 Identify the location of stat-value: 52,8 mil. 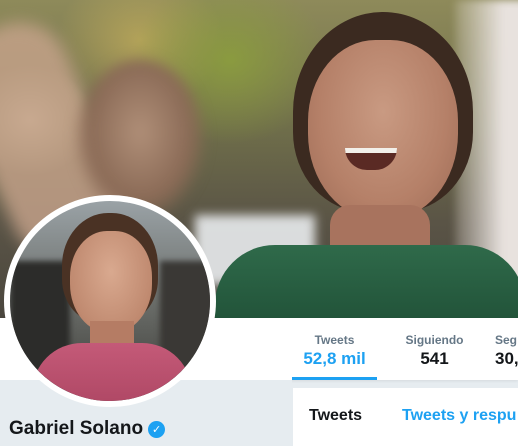
(334, 358).